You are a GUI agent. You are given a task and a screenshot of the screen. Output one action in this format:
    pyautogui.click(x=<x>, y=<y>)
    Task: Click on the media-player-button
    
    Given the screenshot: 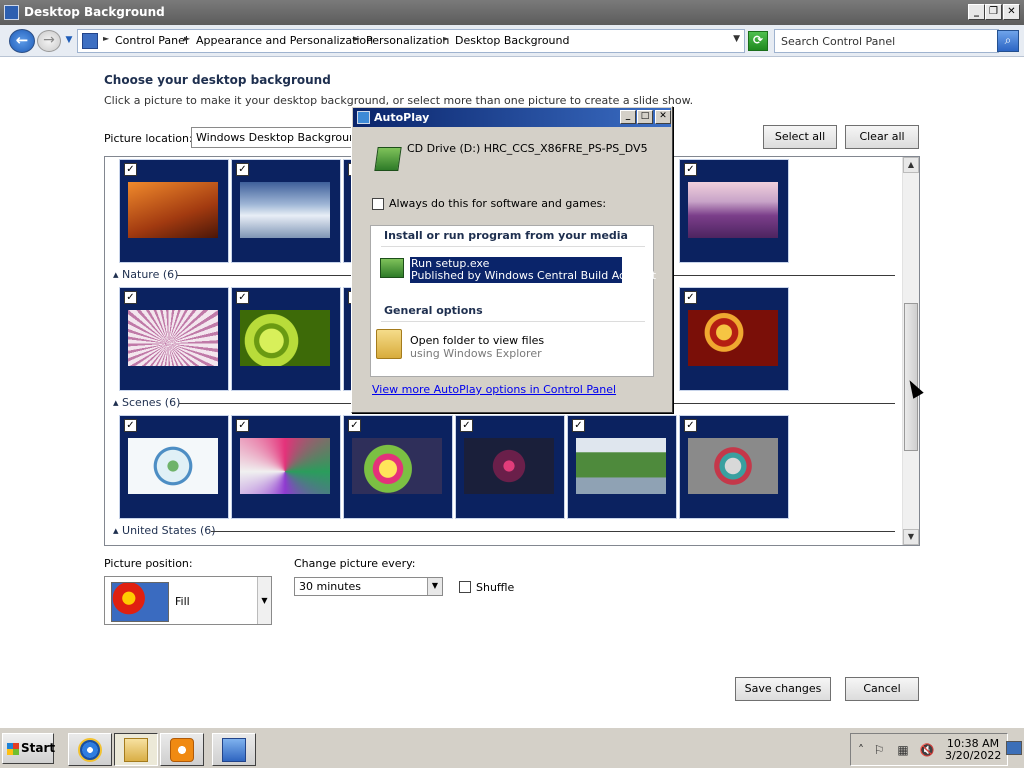 What is the action you would take?
    pyautogui.click(x=182, y=749)
    